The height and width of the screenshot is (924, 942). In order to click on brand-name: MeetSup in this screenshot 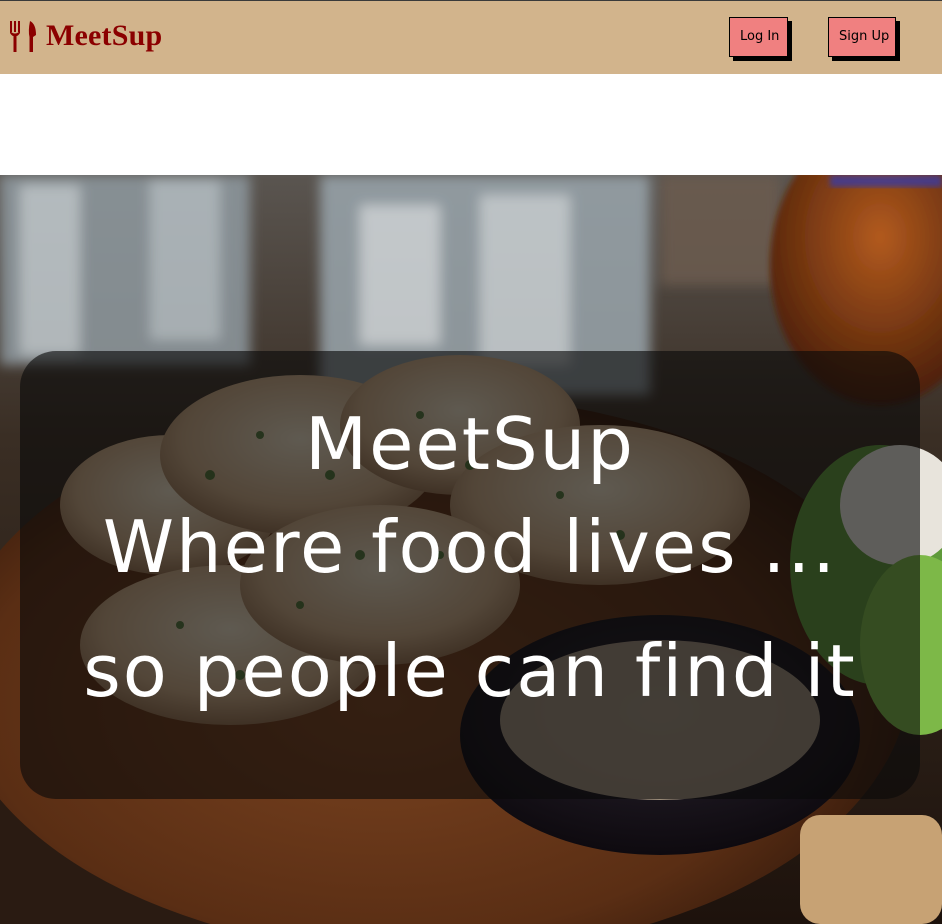, I will do `click(104, 35)`.